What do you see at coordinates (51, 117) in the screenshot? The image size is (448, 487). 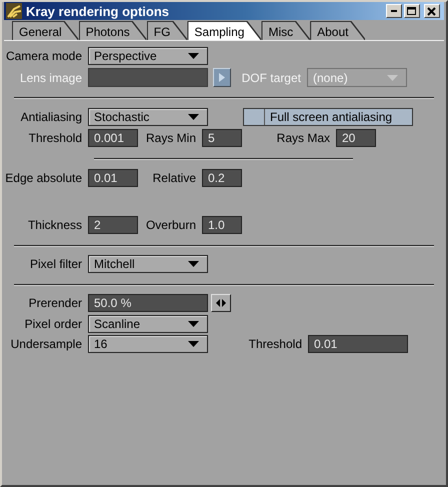 I see `field-label: Antialiasing` at bounding box center [51, 117].